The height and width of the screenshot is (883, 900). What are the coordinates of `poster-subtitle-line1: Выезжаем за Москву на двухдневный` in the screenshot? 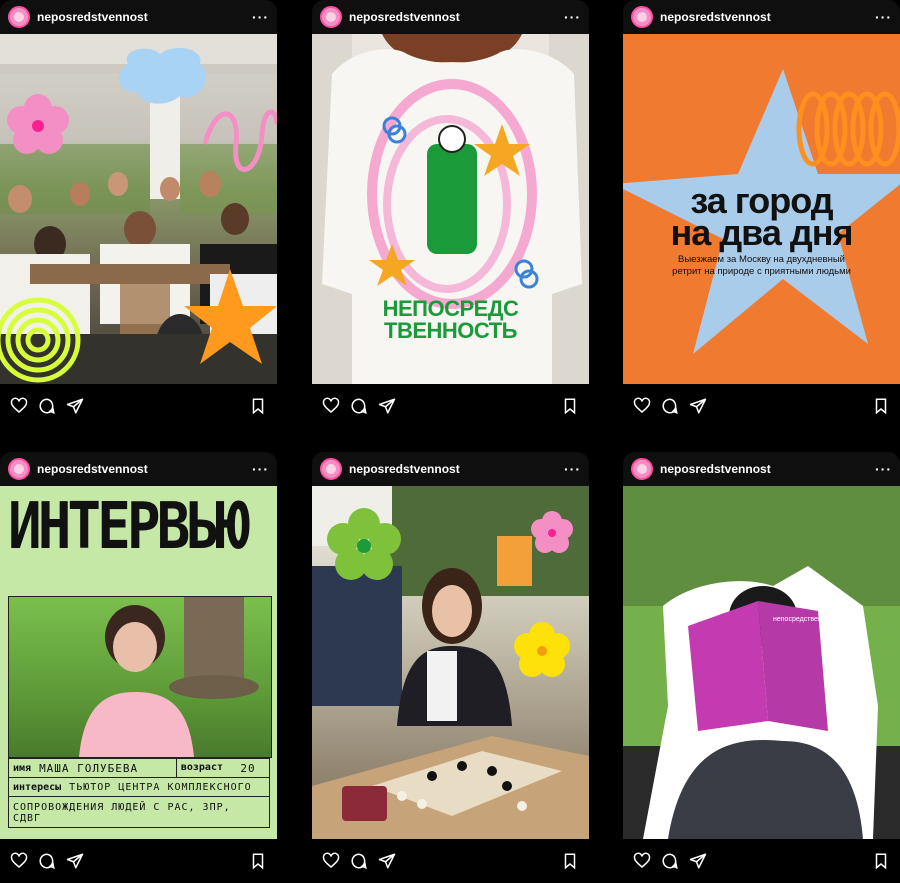 It's located at (761, 259).